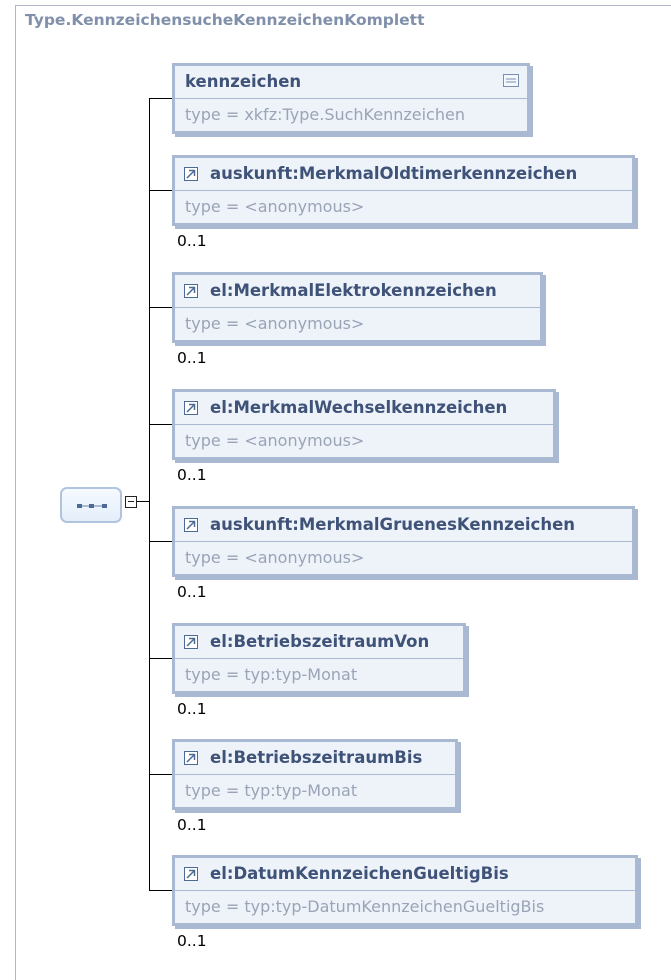 The height and width of the screenshot is (980, 671). Describe the element at coordinates (149, 494) in the screenshot. I see `tree-trunk` at that location.